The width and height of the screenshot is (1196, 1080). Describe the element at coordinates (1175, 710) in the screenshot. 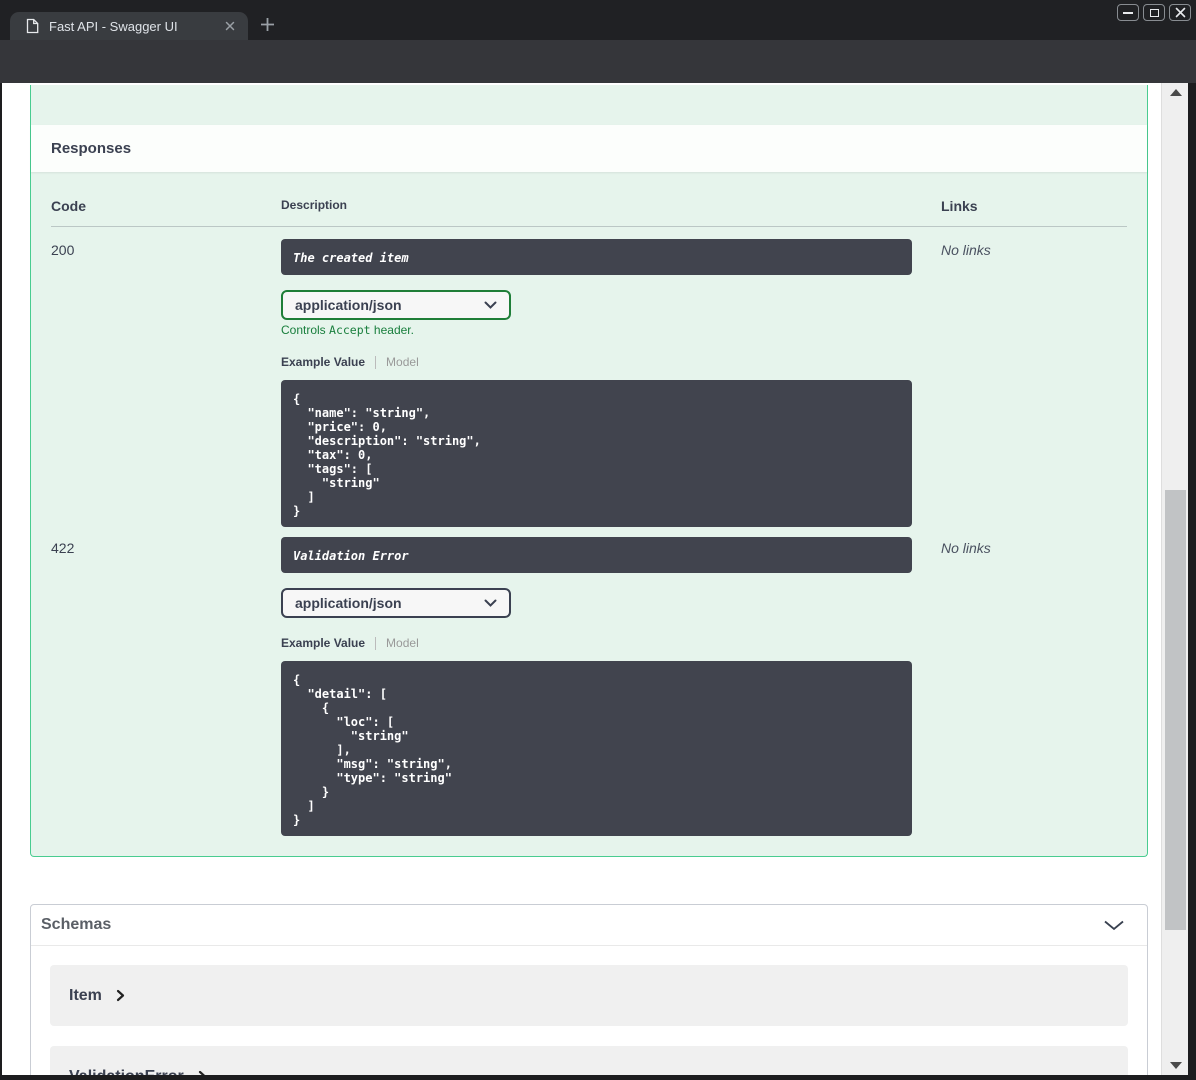

I see `scrollbar-thumb` at that location.